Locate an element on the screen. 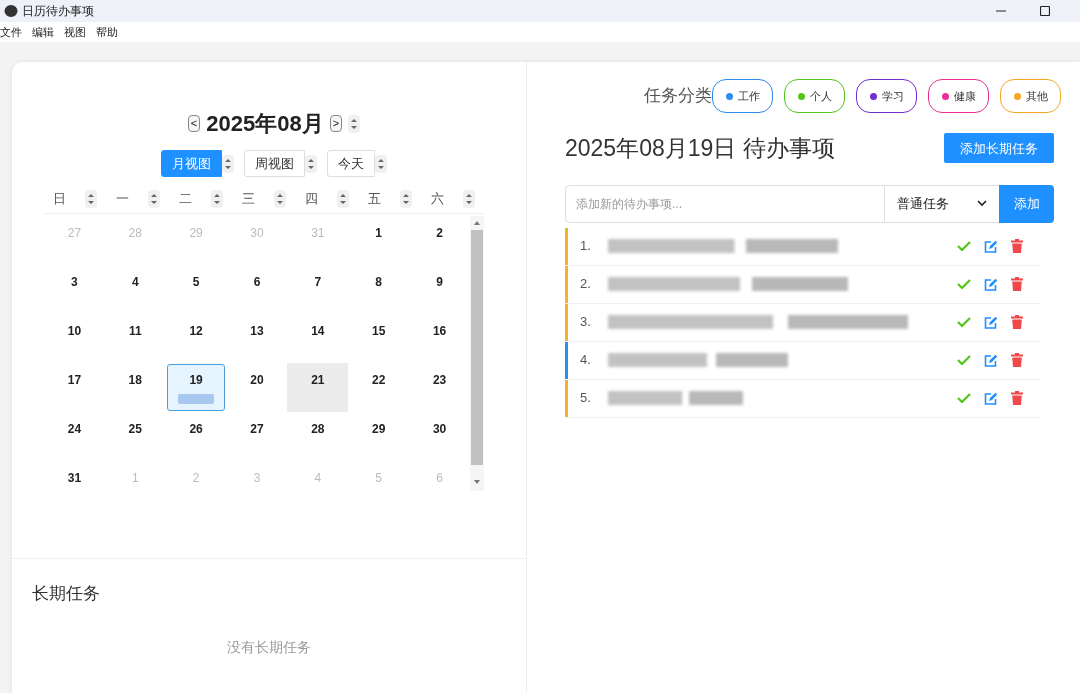 The height and width of the screenshot is (693, 1080). calendar-day: 19 is located at coordinates (196, 387).